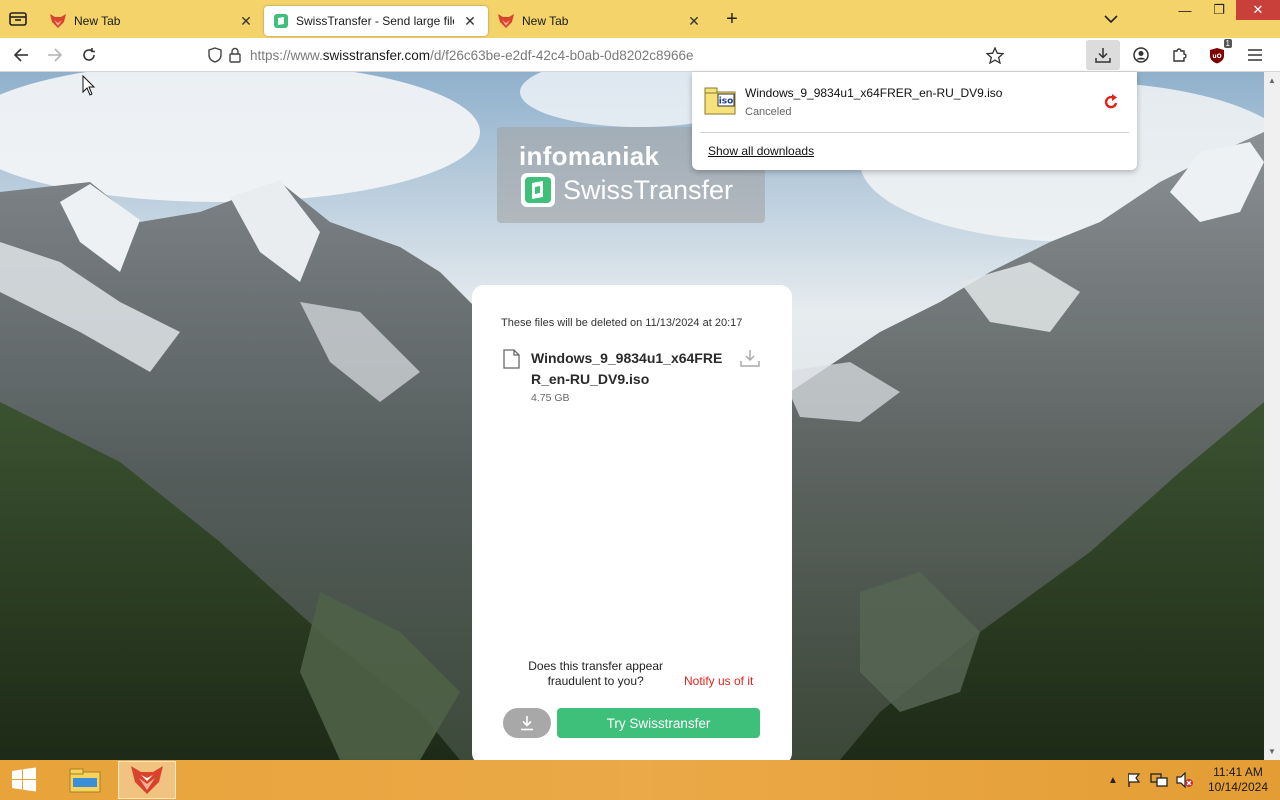 Image resolution: width=1280 pixels, height=800 pixels. Describe the element at coordinates (768, 112) in the screenshot. I see `download-item-status: Canceled` at that location.